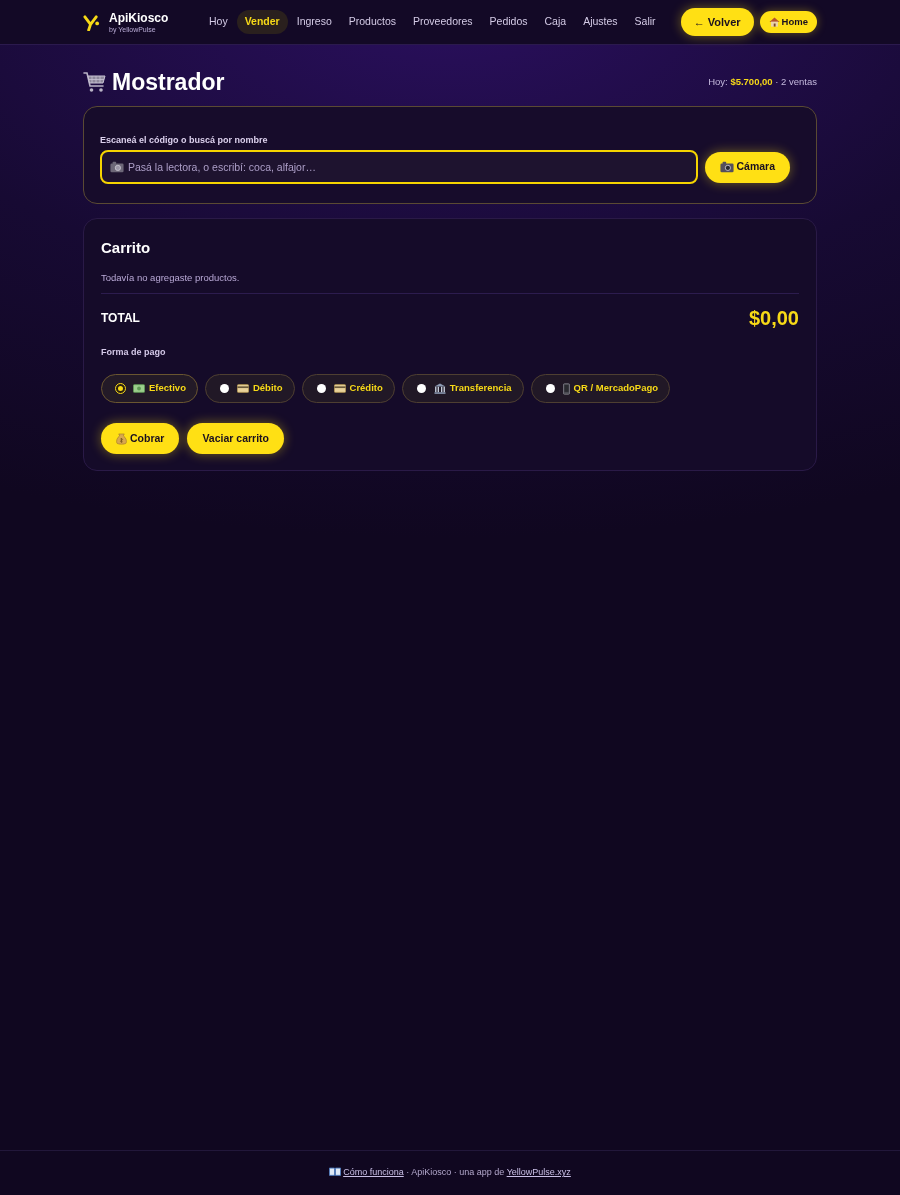  What do you see at coordinates (121, 438) in the screenshot?
I see `money-bag-icon` at bounding box center [121, 438].